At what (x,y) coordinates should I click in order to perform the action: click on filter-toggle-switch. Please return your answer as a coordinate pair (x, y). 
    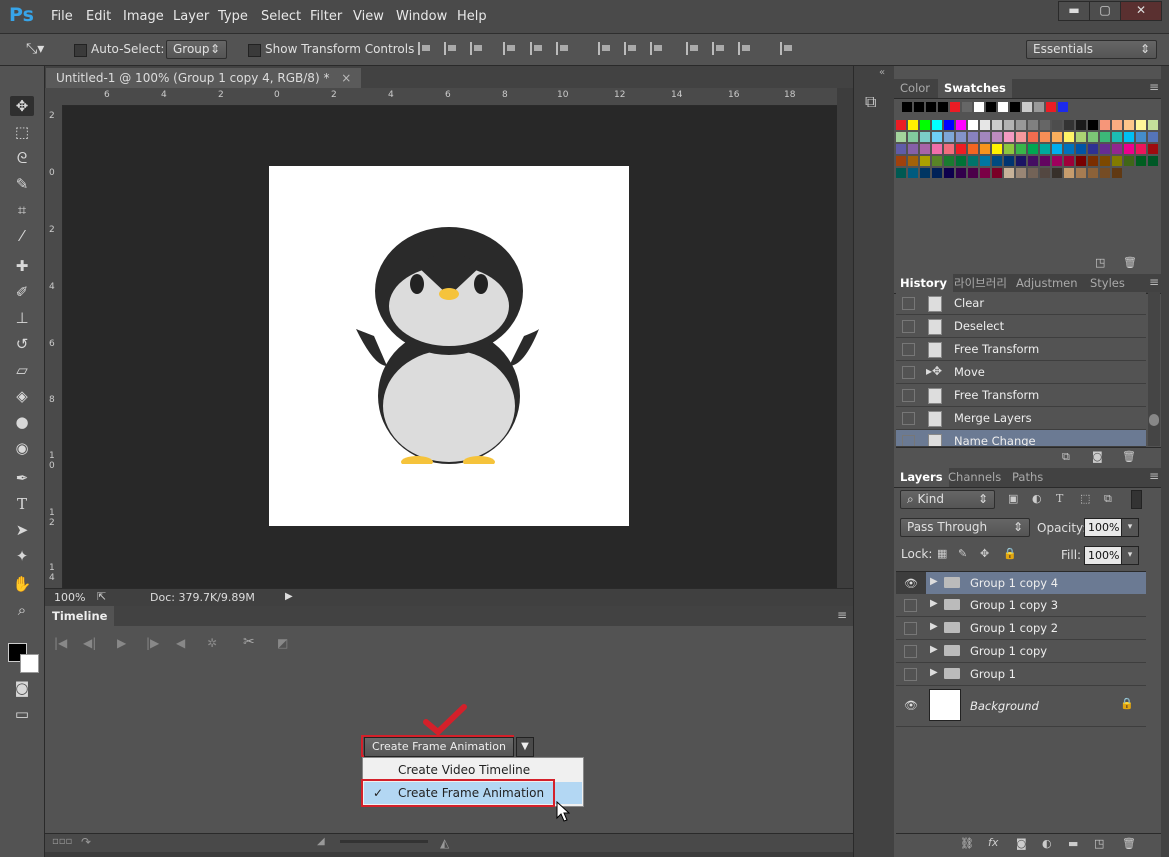
    Looking at the image, I should click on (1136, 499).